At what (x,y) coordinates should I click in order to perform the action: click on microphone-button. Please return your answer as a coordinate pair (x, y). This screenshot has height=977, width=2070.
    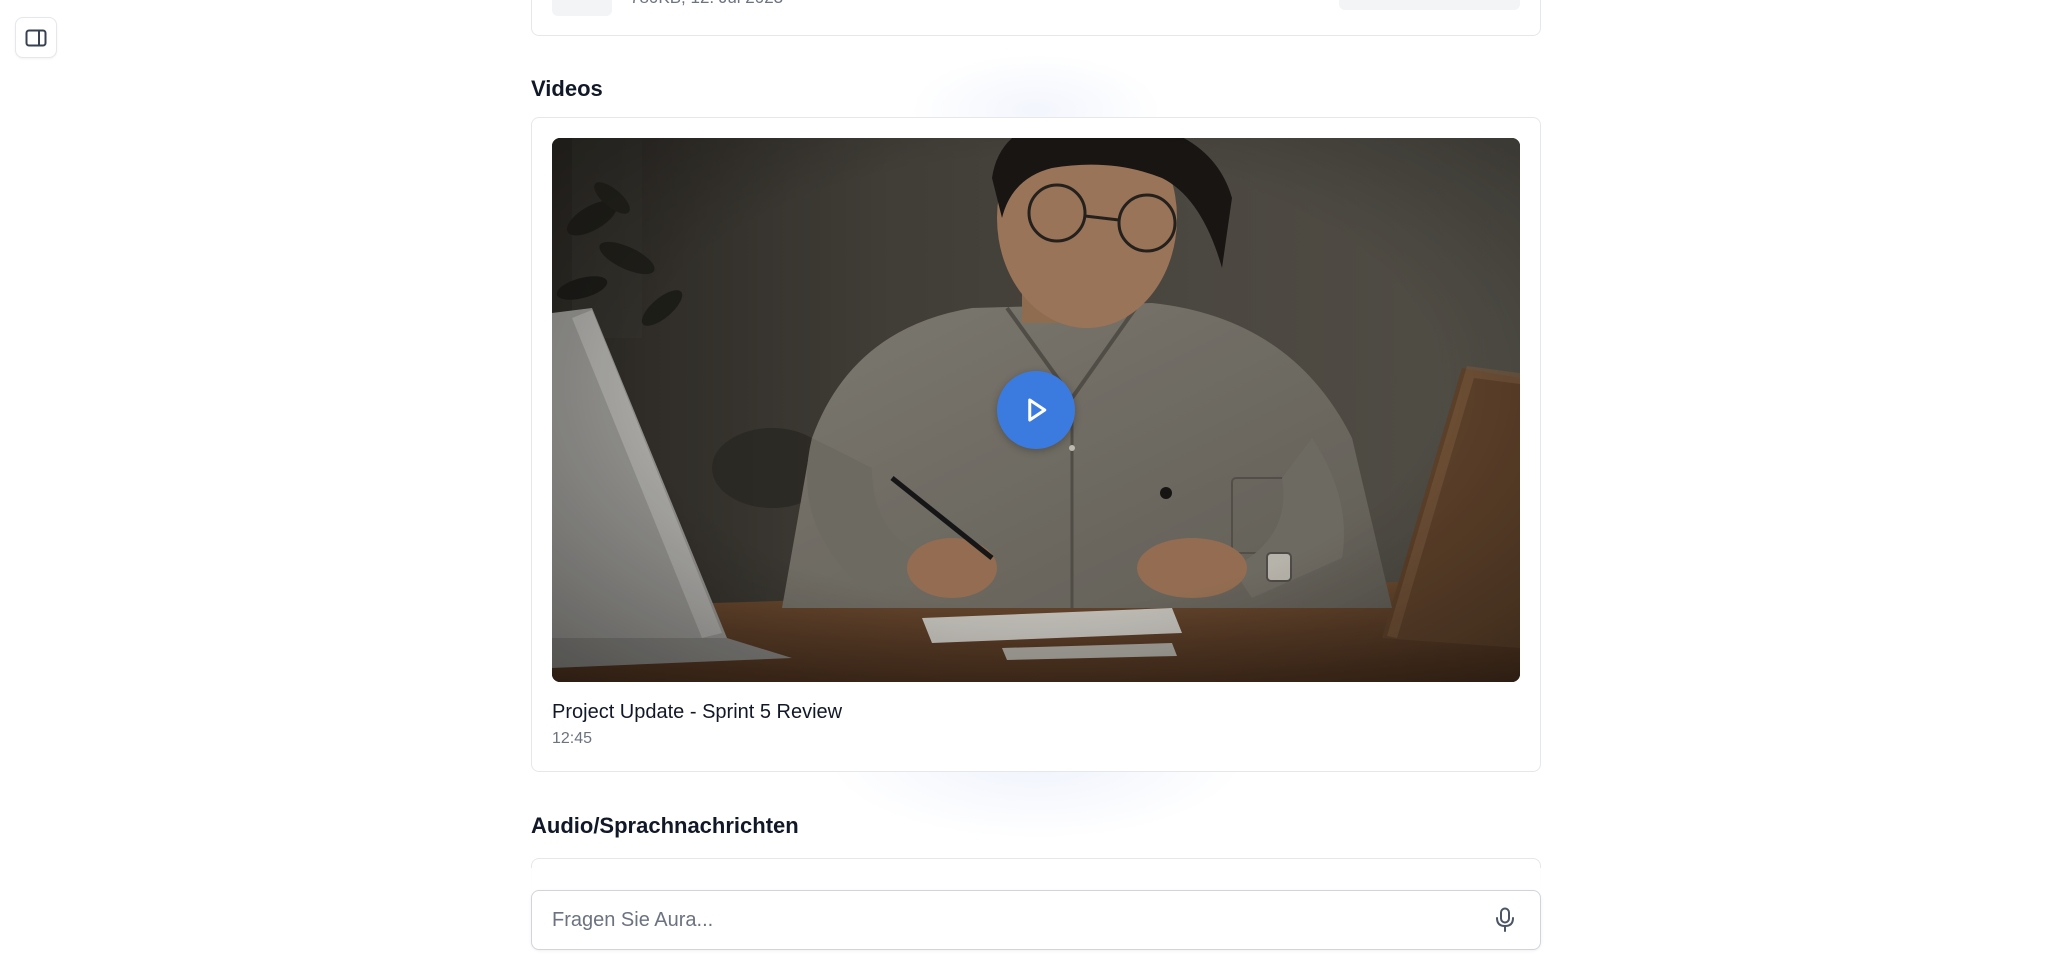
    Looking at the image, I should click on (1505, 920).